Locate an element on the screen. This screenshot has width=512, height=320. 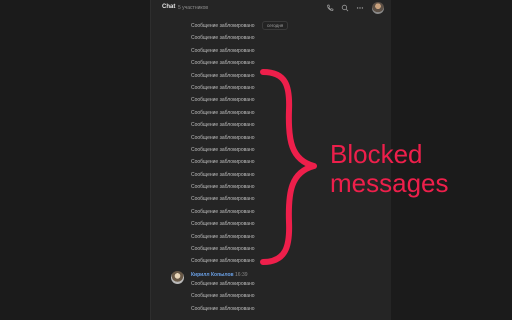
search-icon is located at coordinates (345, 8).